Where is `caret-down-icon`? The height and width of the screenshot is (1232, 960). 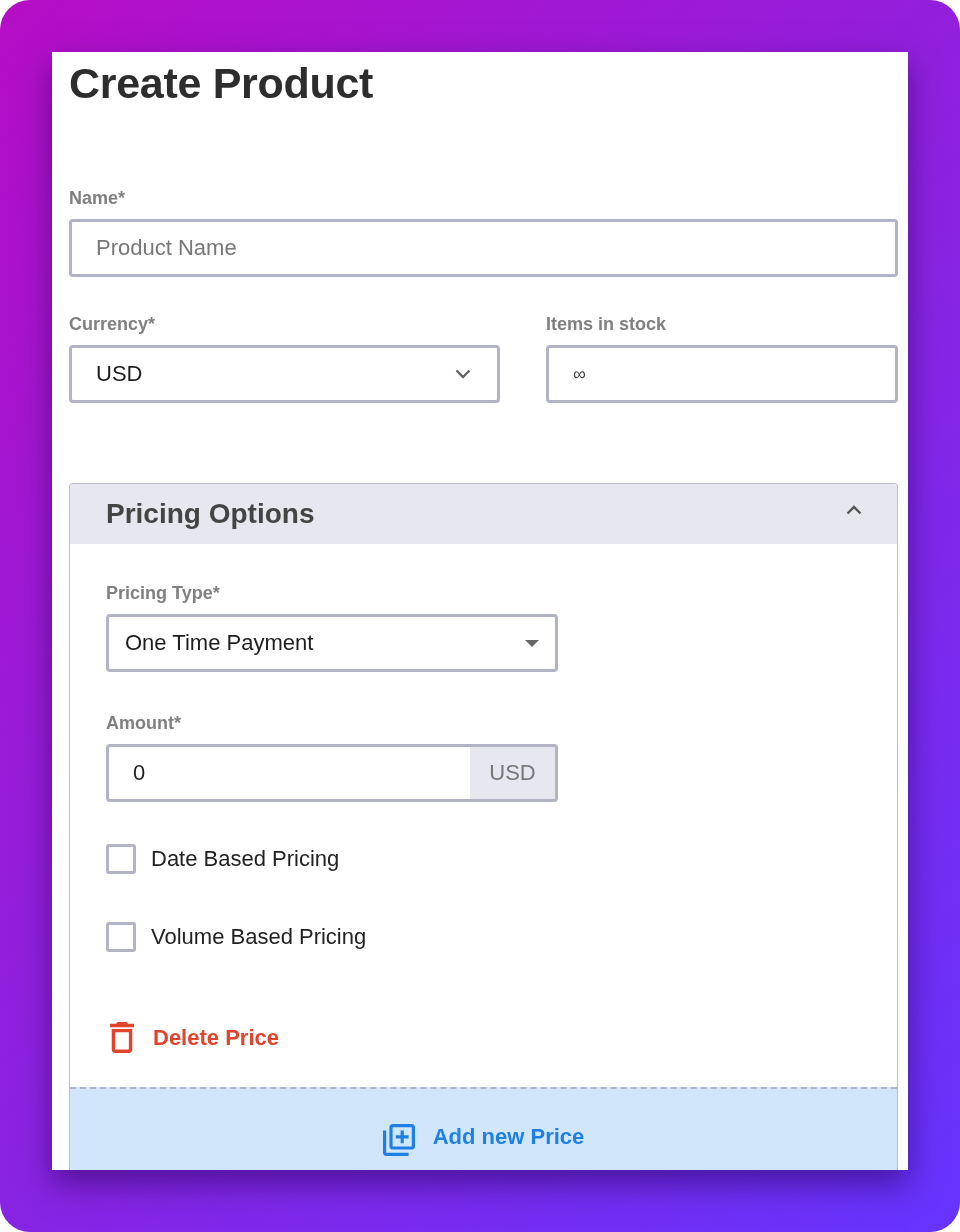 caret-down-icon is located at coordinates (532, 643).